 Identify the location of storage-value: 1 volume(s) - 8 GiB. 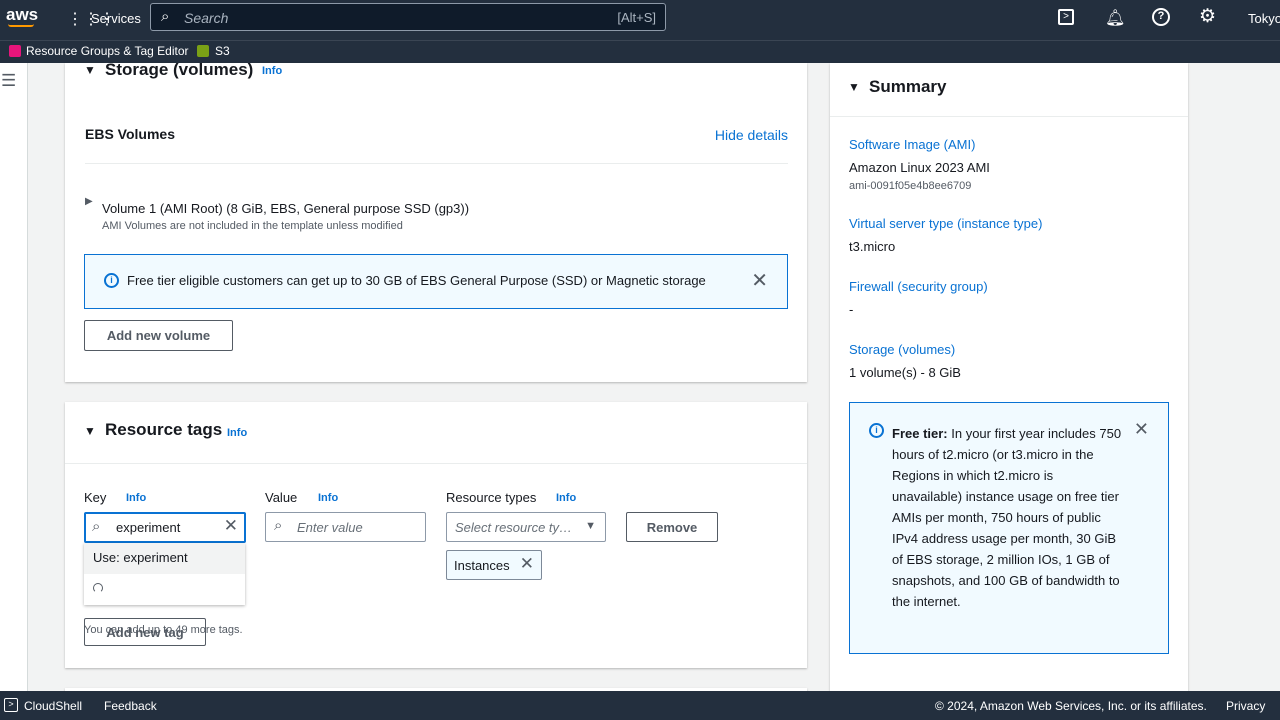
(905, 372).